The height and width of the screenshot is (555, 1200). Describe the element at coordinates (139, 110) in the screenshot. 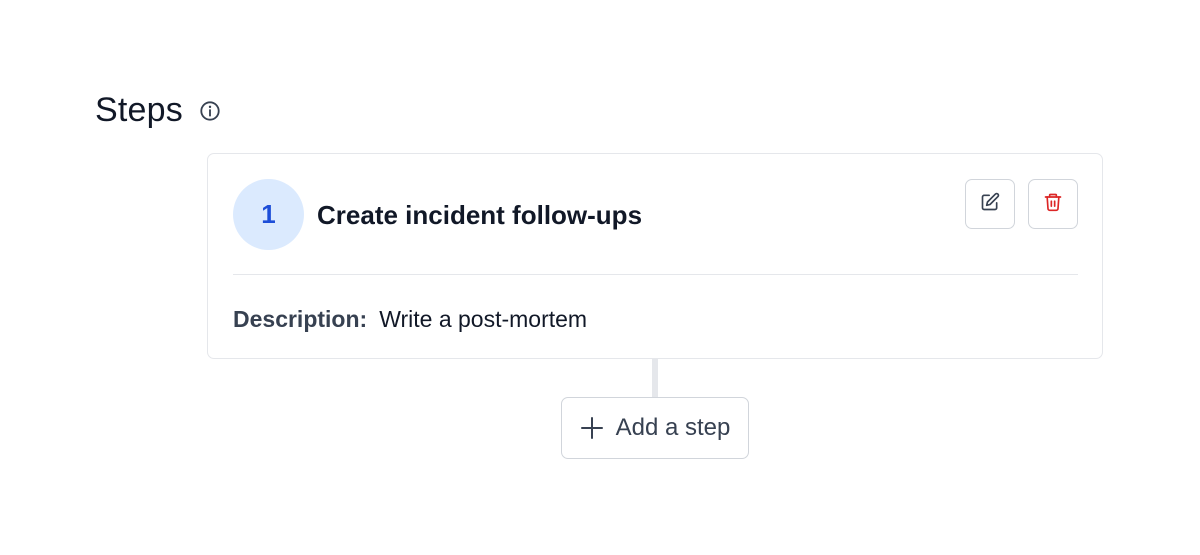

I see `section-title: Steps` at that location.